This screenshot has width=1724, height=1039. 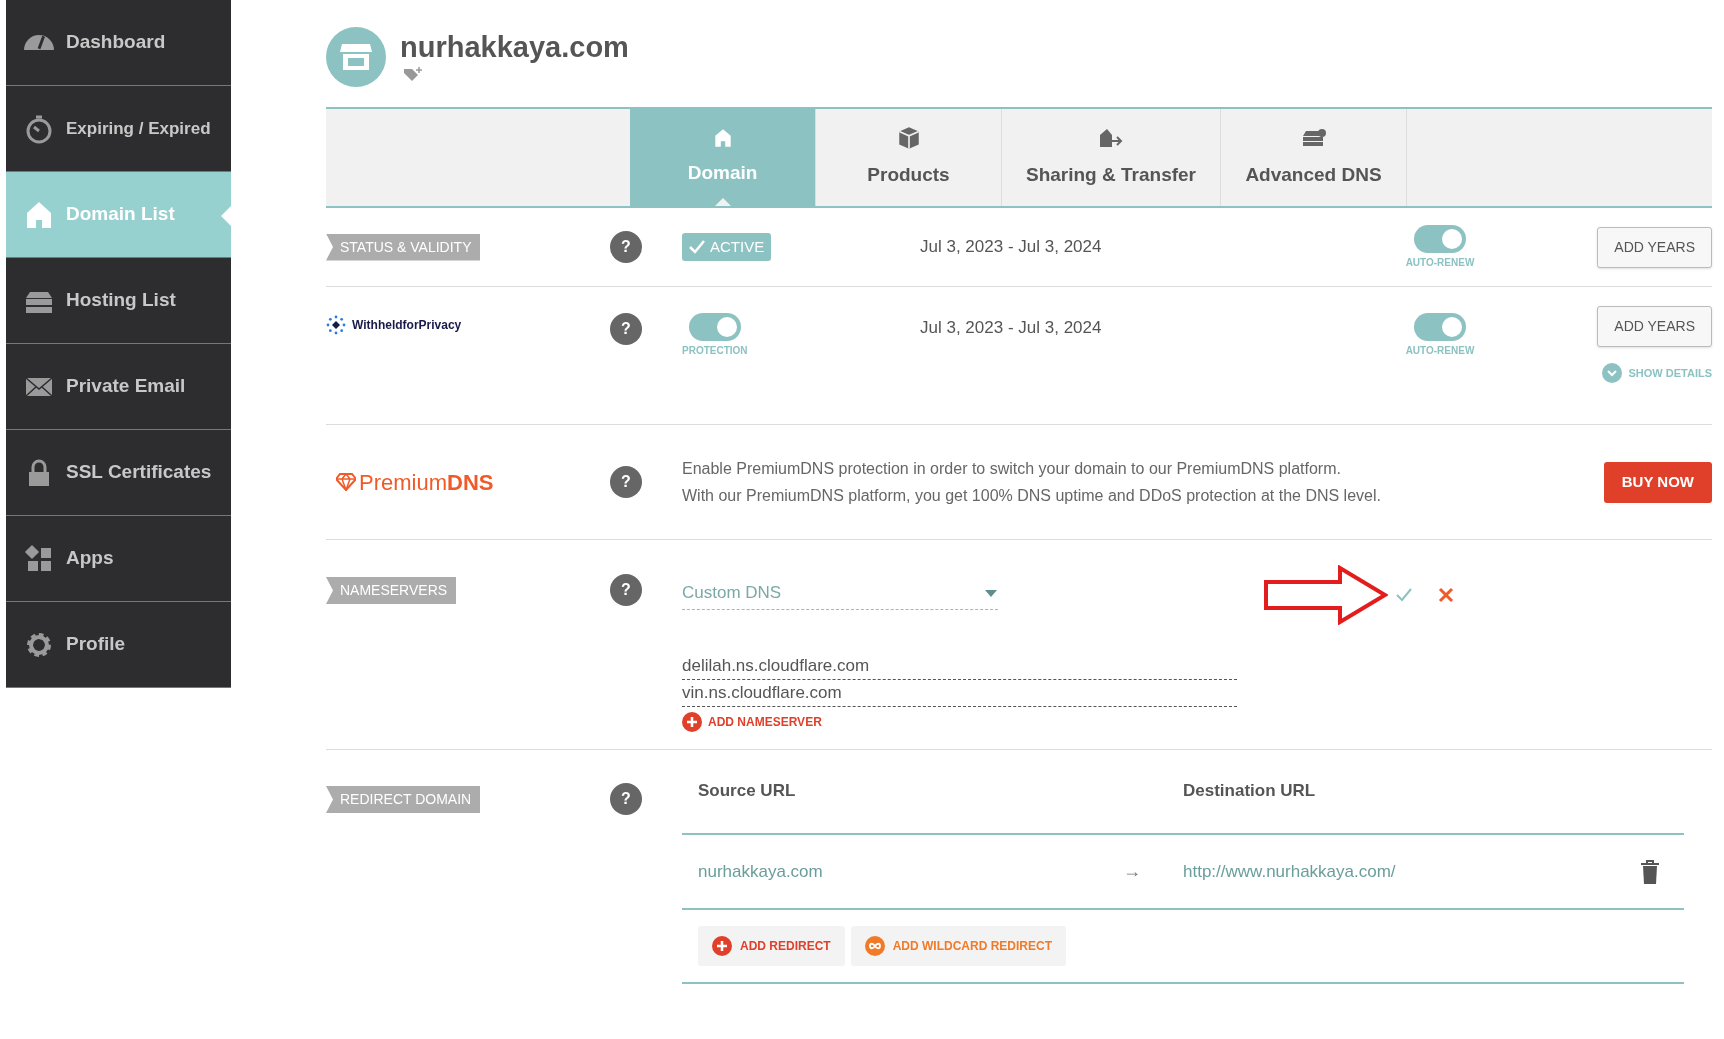 I want to click on sidebar-item: Profile, so click(x=118, y=645).